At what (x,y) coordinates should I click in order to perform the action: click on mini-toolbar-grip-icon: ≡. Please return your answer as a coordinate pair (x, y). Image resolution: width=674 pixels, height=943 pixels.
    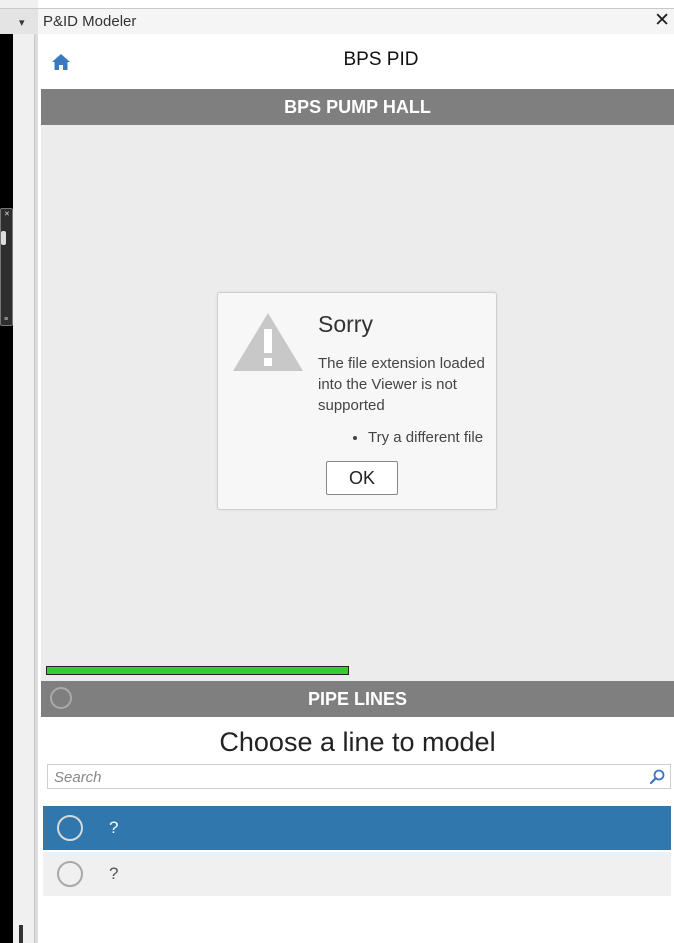
    Looking at the image, I should click on (6, 319).